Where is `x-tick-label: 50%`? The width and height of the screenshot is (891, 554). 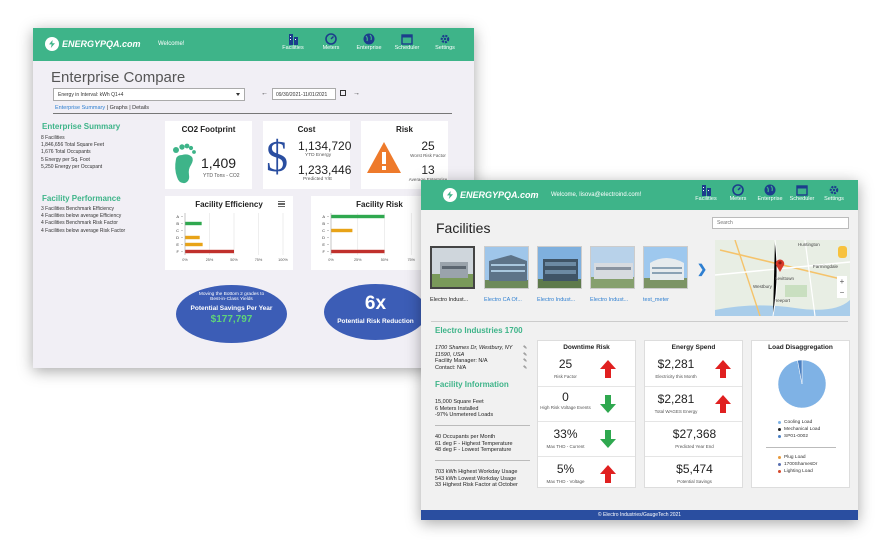 x-tick-label: 50% is located at coordinates (385, 260).